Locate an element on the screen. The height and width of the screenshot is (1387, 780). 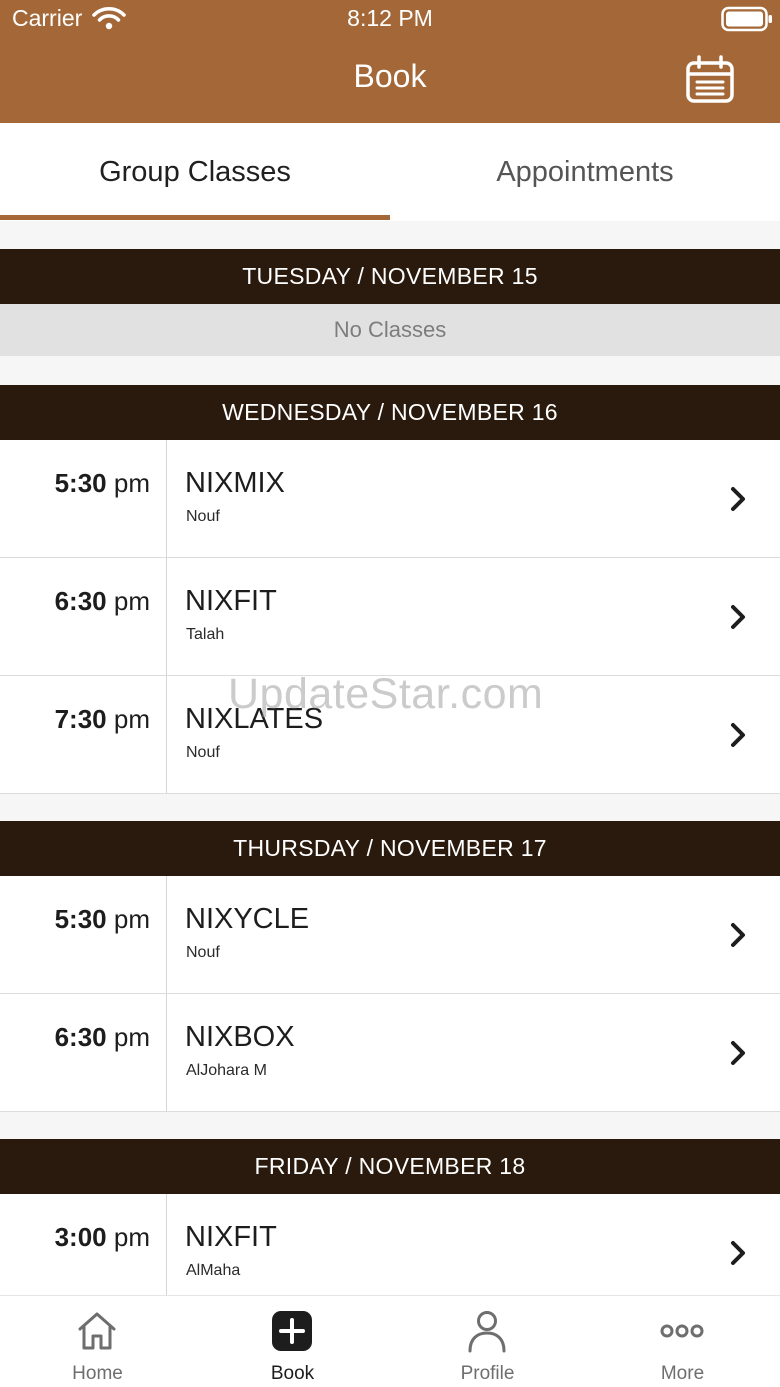
day-header: TUESDAY / NOVEMBER 15 is located at coordinates (390, 276).